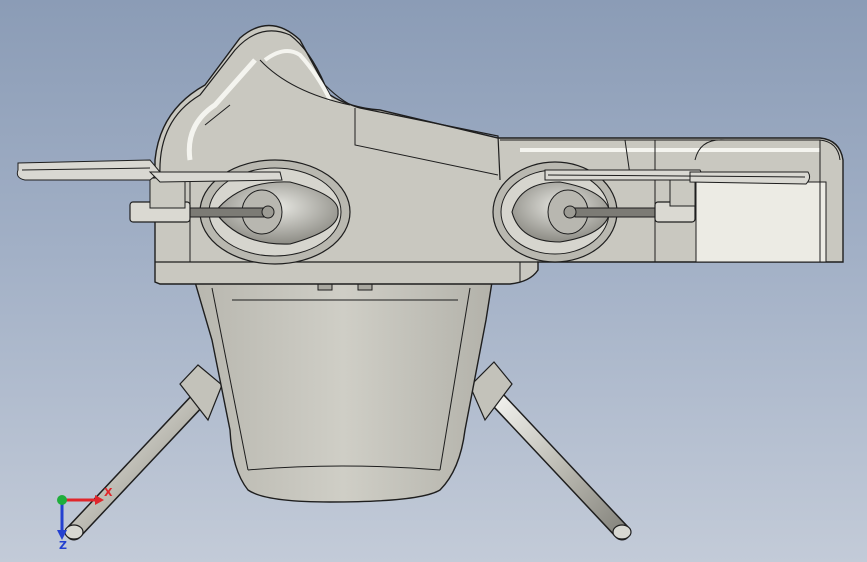 The image size is (867, 562). What do you see at coordinates (85, 518) in the screenshot?
I see `coordinate-triad: X Z` at bounding box center [85, 518].